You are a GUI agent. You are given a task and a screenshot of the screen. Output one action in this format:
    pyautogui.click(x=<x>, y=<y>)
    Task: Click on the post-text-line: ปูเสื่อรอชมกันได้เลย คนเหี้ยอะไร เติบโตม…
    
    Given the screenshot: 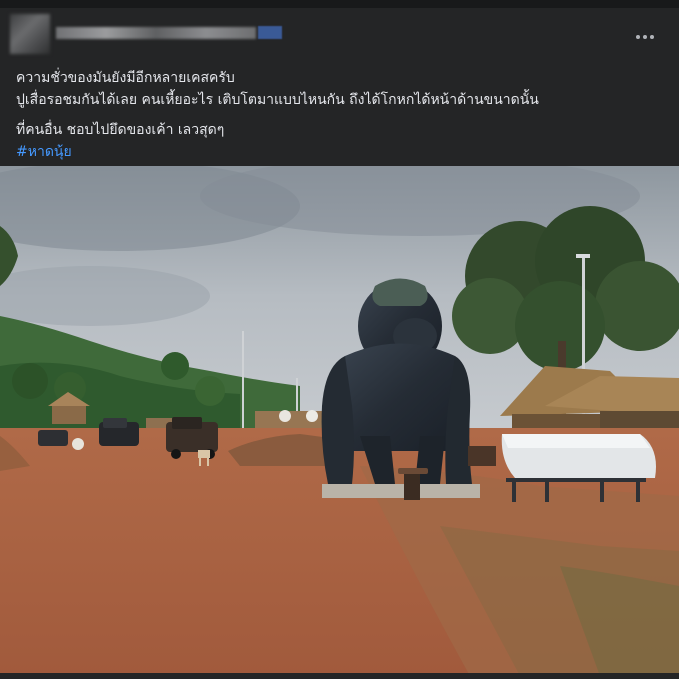 What is the action you would take?
    pyautogui.click(x=277, y=100)
    